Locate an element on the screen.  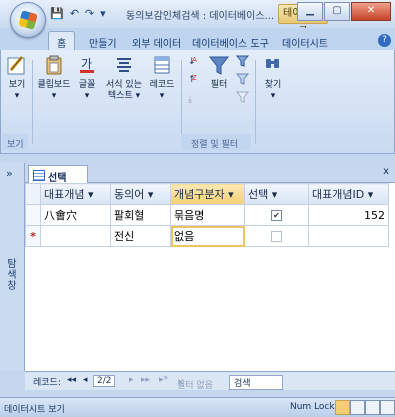
ribbon-tabs: 홈 만들기 외부 데이터 데이터베이스 도구 데이터시트 ? is located at coordinates (197, 40).